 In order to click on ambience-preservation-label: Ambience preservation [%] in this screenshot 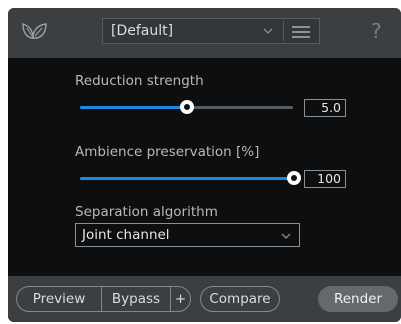, I will do `click(167, 152)`.